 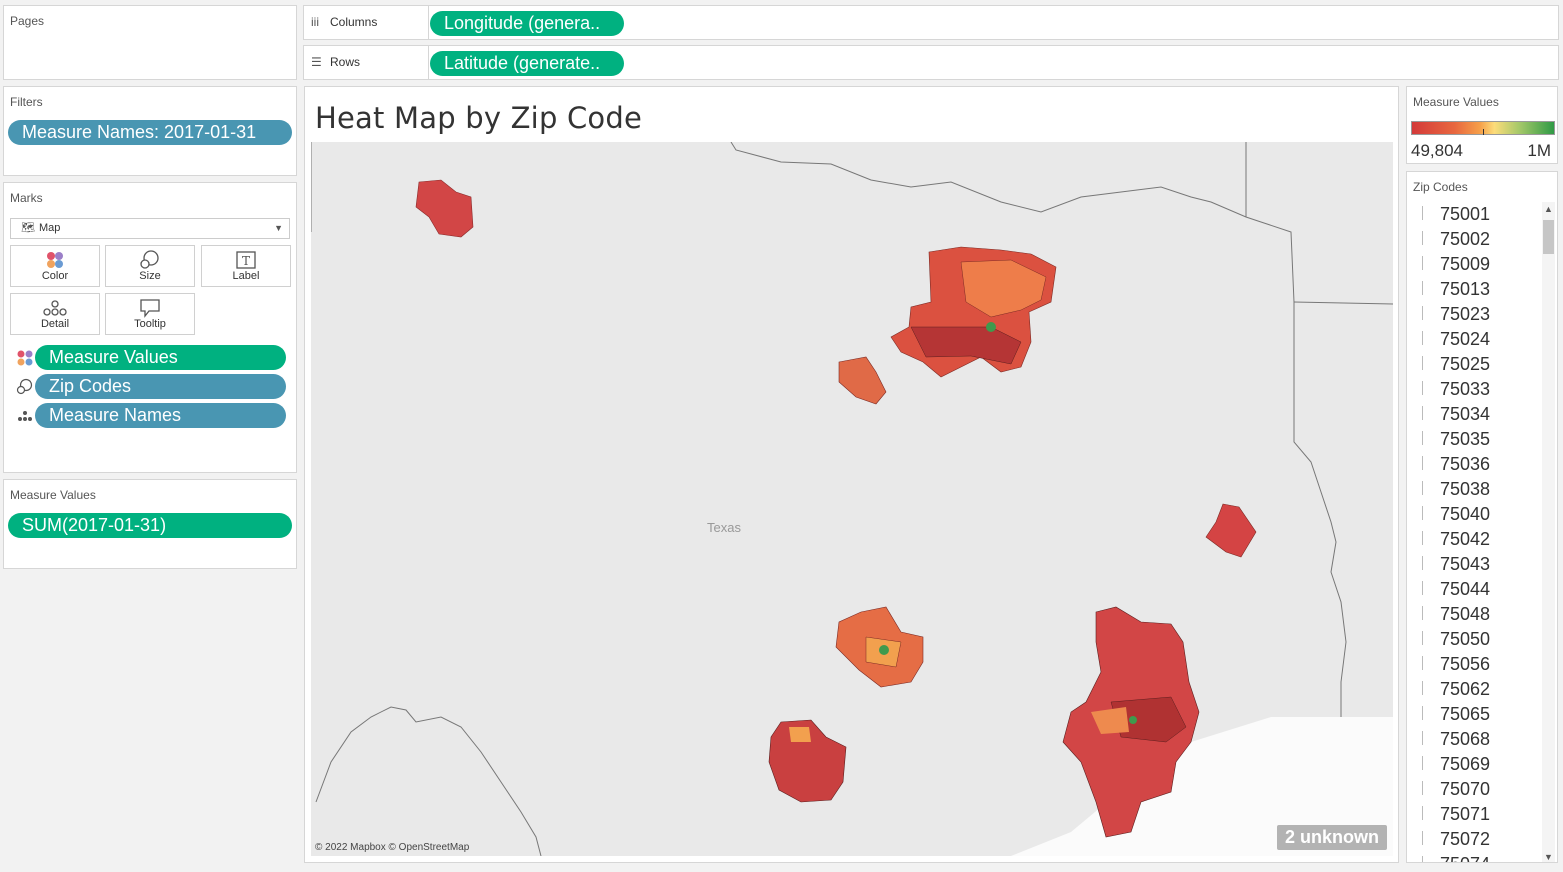 What do you see at coordinates (150, 308) in the screenshot?
I see `tooltip-icon` at bounding box center [150, 308].